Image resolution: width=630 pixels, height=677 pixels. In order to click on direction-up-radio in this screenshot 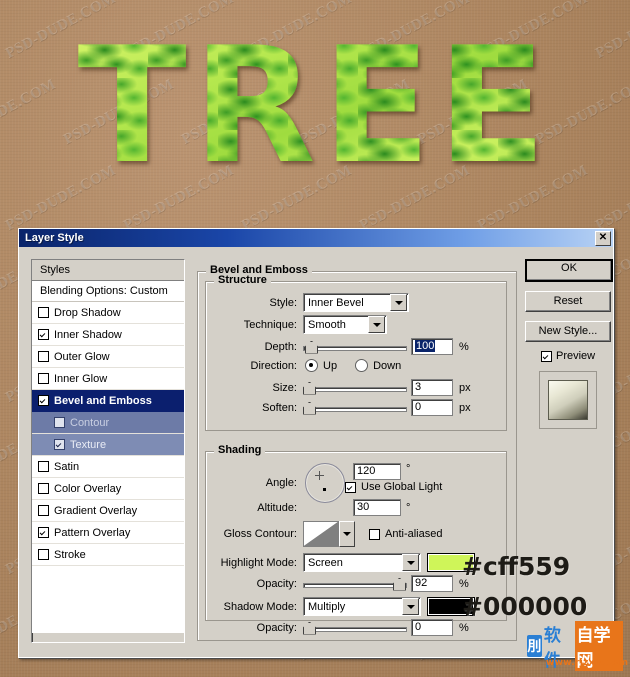, I will do `click(311, 365)`.